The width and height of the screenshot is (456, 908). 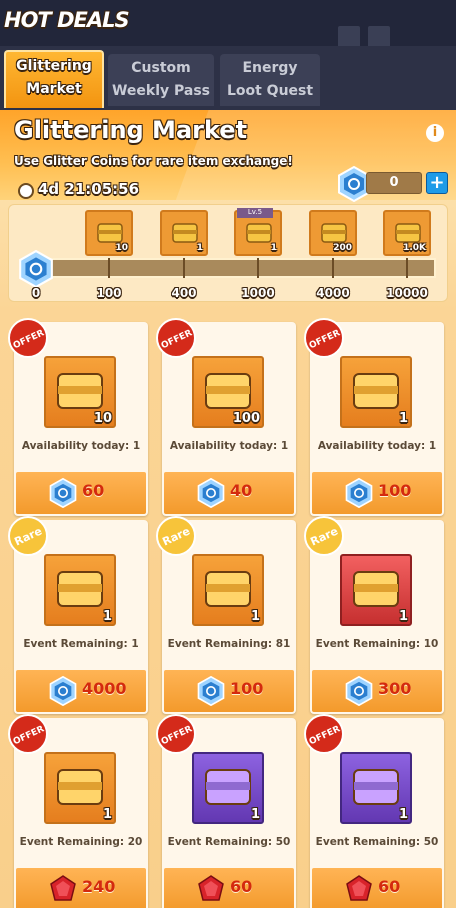 I want to click on item-price: 100, so click(x=247, y=688).